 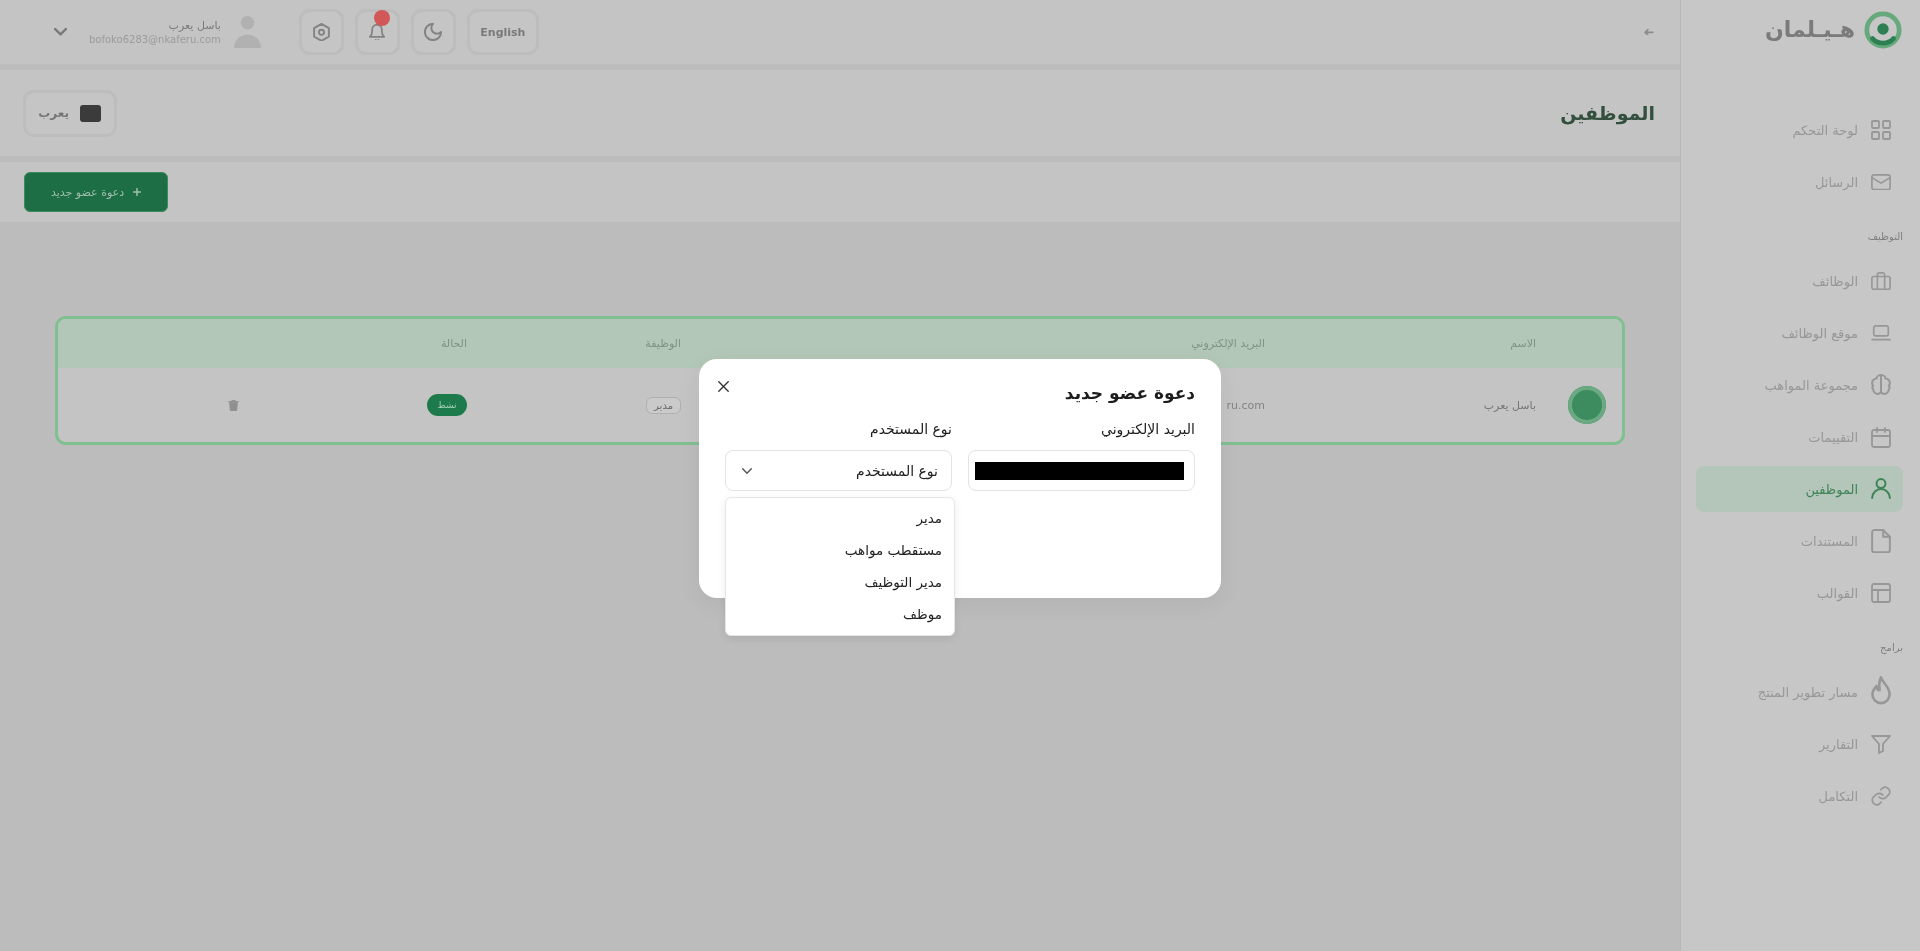 What do you see at coordinates (1881, 593) in the screenshot?
I see `layout-icon` at bounding box center [1881, 593].